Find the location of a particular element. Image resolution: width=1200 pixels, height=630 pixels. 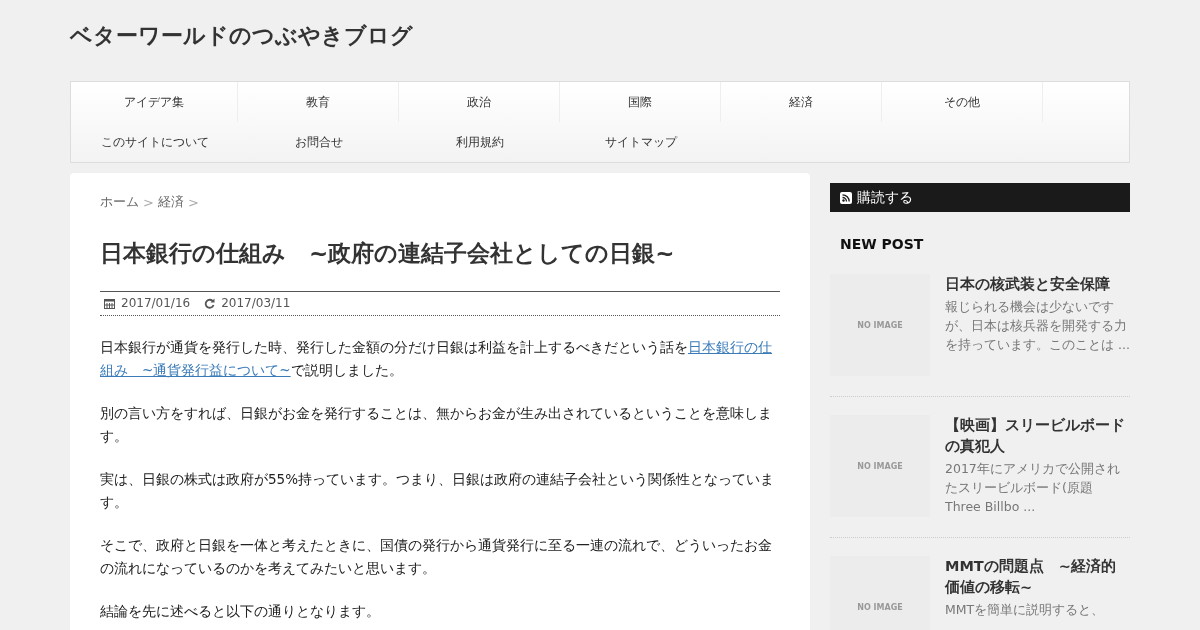

paragraph: 日本銀行が通貨を発行した時、発行した金額の分だけ日銀は利益を計上するべきだという話を 日本銀行の仕 組み ~通貨発行益について~で説明しました。 is located at coordinates (436, 359).